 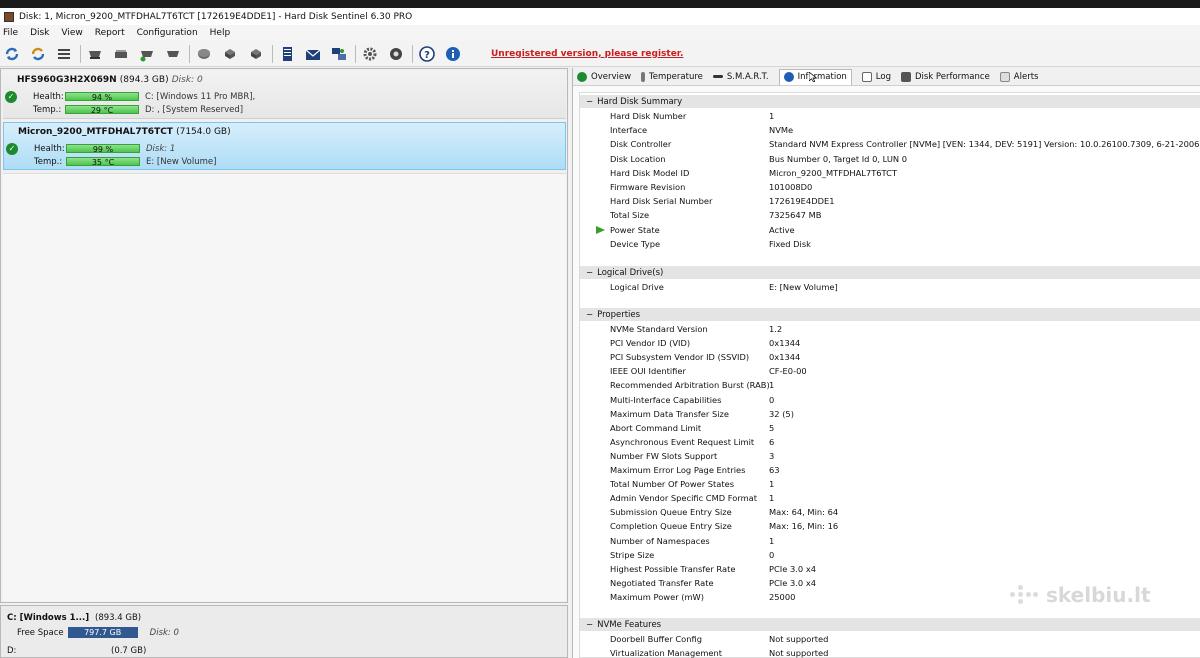 What do you see at coordinates (890, 329) in the screenshot?
I see `info-row: NVMe Standard Version 1.2` at bounding box center [890, 329].